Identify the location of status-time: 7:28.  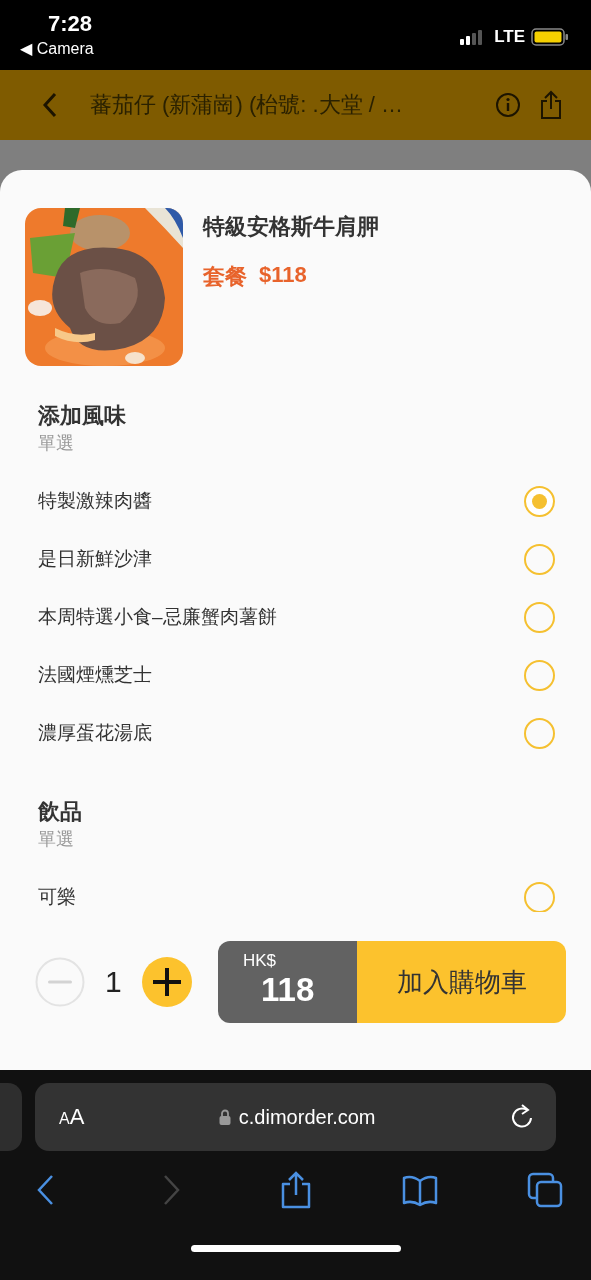
(71, 24).